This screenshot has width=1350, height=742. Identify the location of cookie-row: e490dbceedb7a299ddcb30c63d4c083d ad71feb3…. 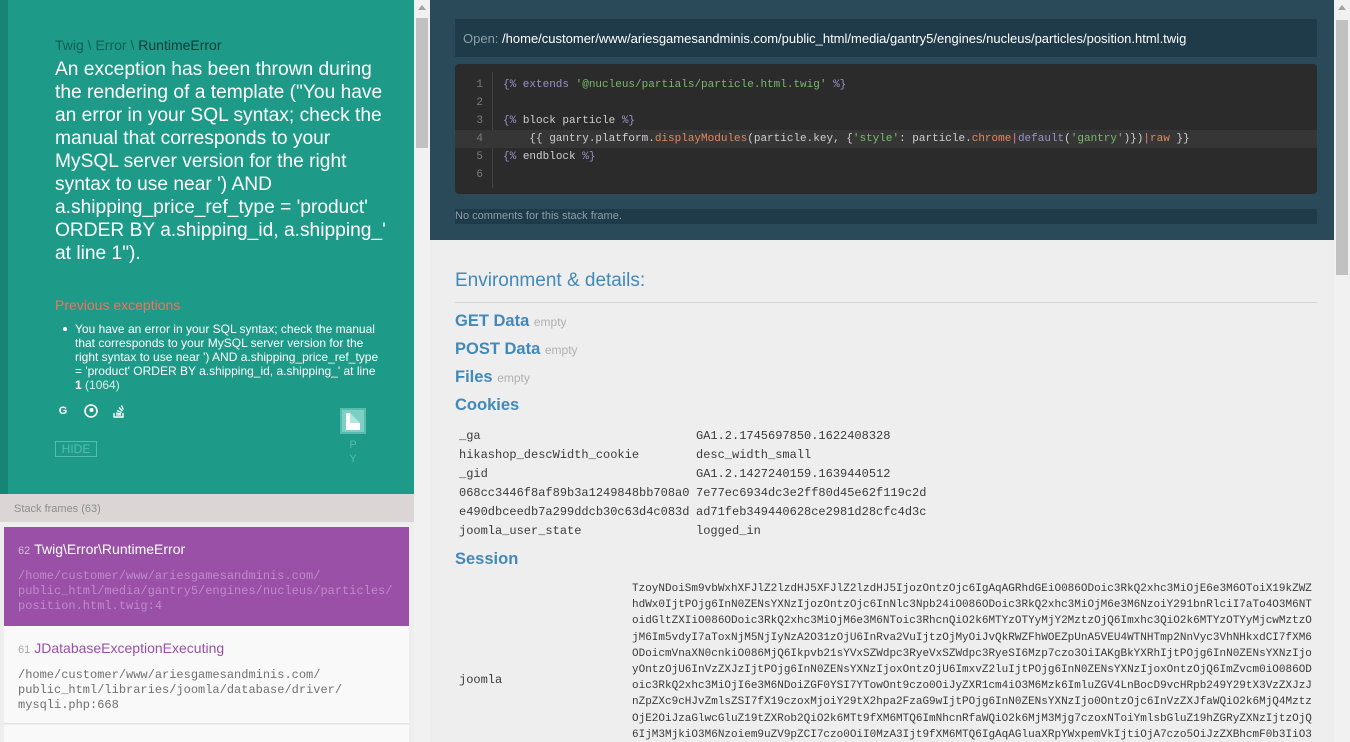
(693, 512).